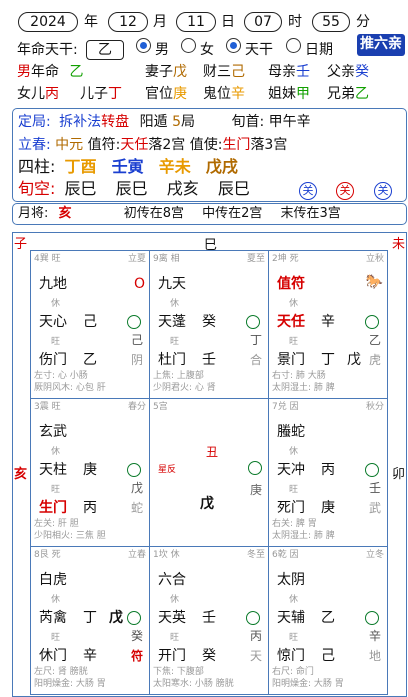 The width and height of the screenshot is (408, 697). Describe the element at coordinates (212, 452) in the screenshot. I see `center-branch: 丑` at that location.